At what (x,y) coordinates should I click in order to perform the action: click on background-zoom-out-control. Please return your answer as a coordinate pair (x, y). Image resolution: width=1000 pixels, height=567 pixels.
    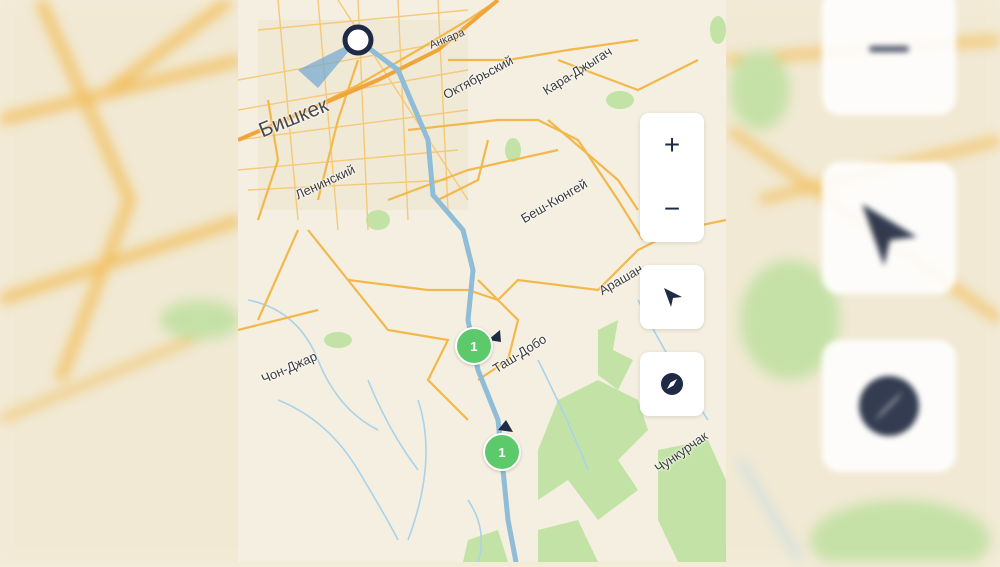
    Looking at the image, I should click on (889, 57).